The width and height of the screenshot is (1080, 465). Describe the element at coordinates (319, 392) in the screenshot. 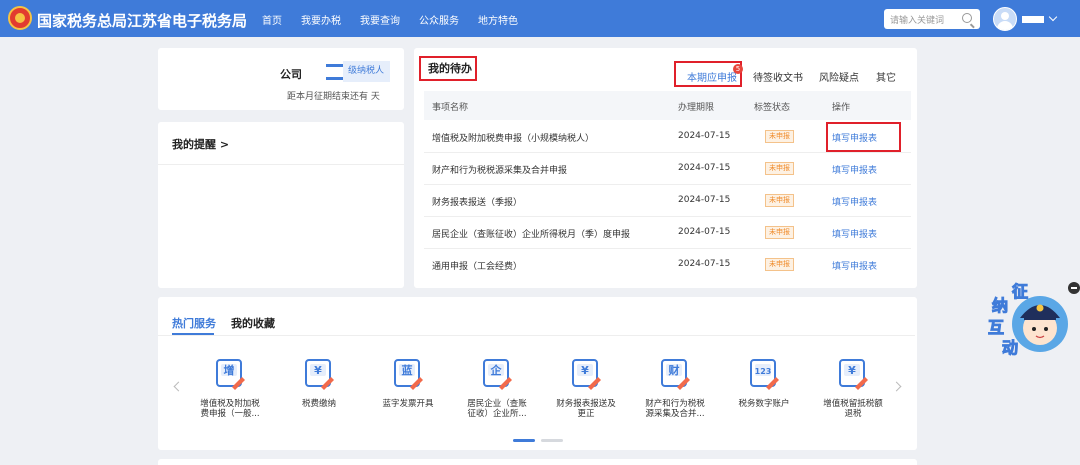

I see `service-item: ¥ 税费缴纳` at that location.